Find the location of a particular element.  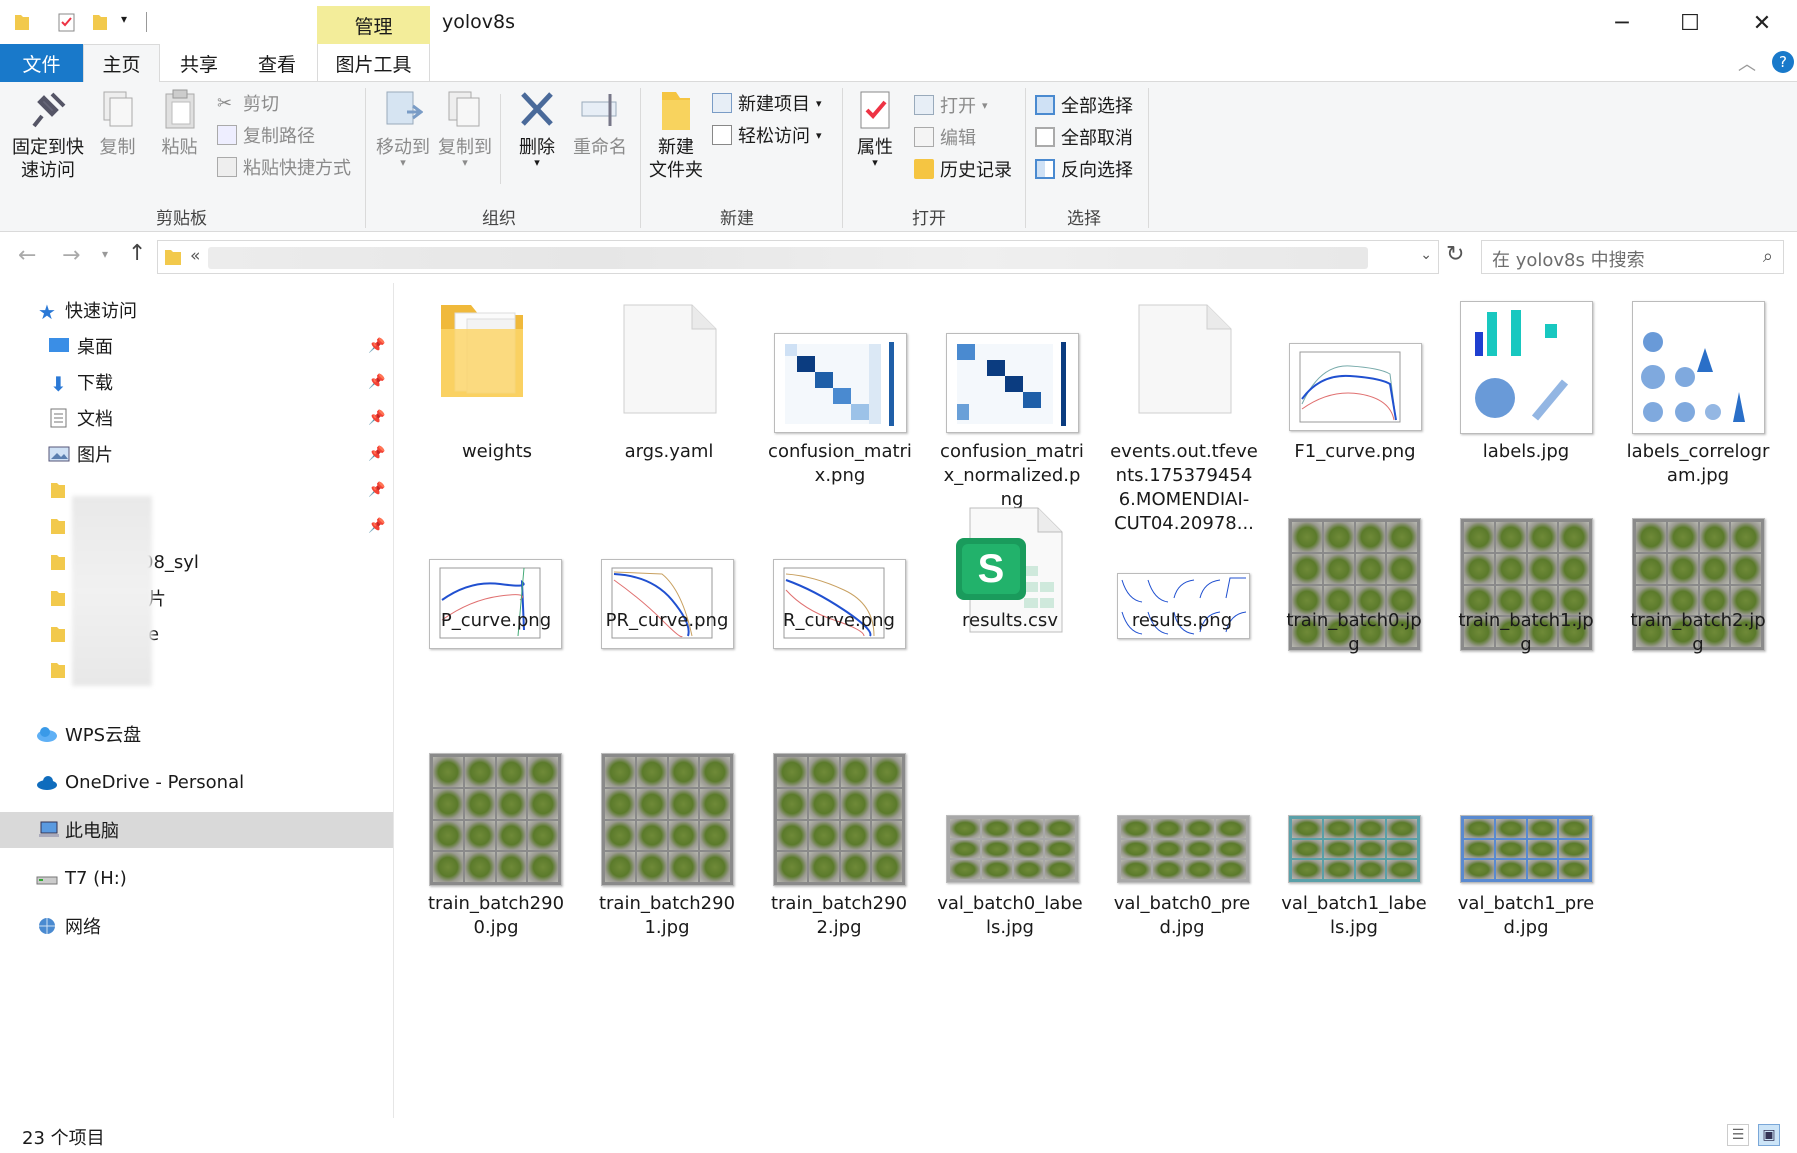

onedrive-icon is located at coordinates (47, 782).